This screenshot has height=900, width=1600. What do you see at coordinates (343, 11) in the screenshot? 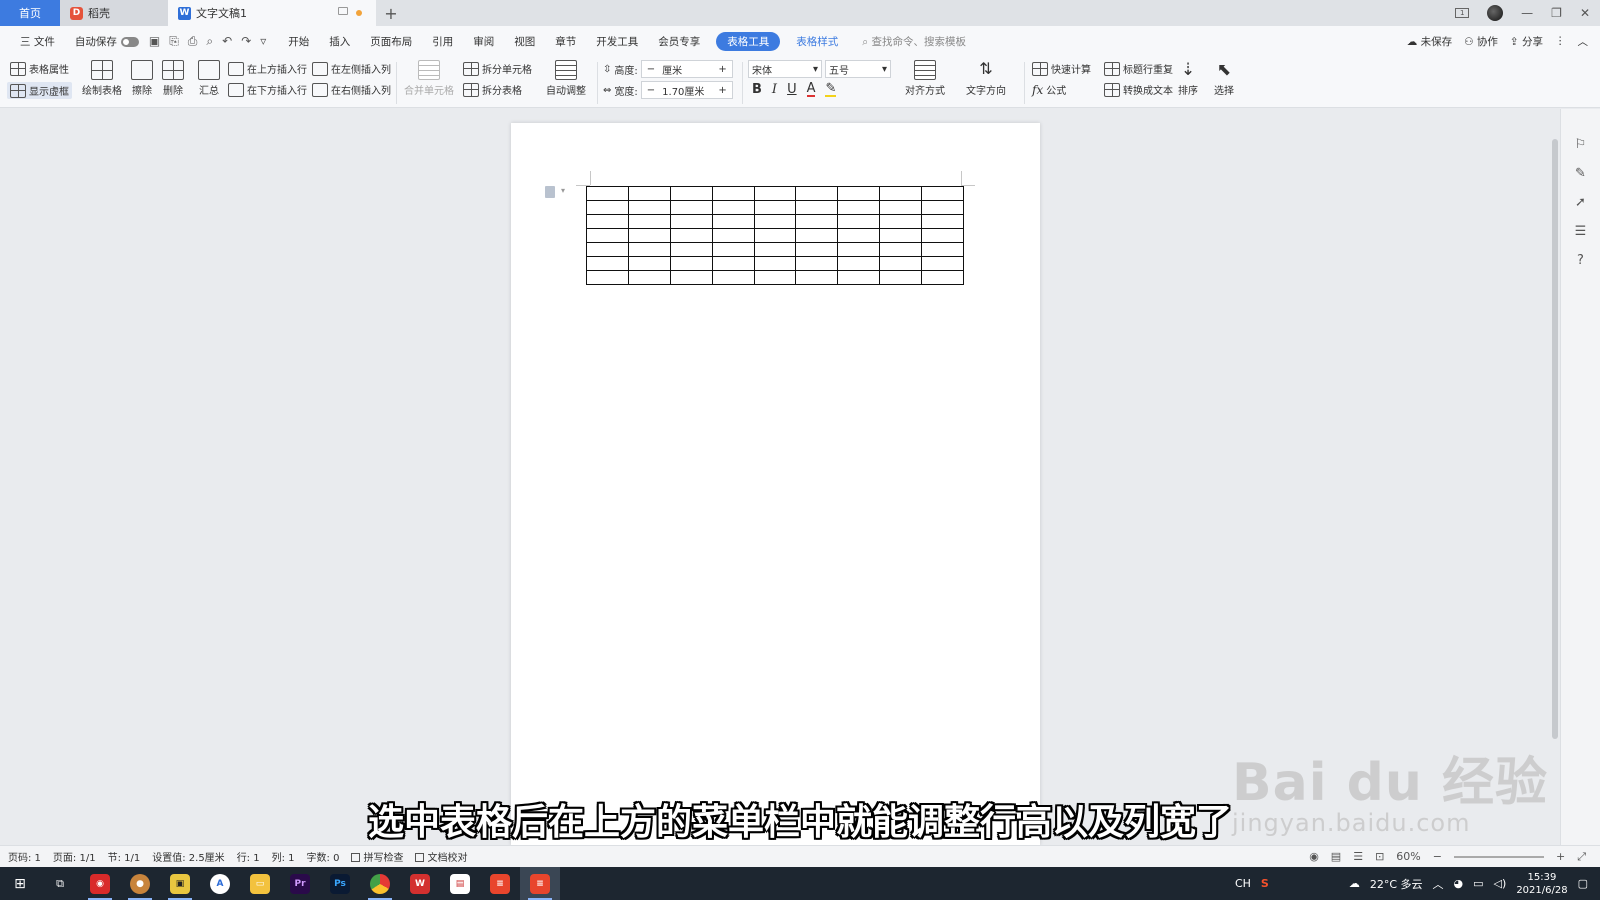
I see `monitor-icon` at bounding box center [343, 11].